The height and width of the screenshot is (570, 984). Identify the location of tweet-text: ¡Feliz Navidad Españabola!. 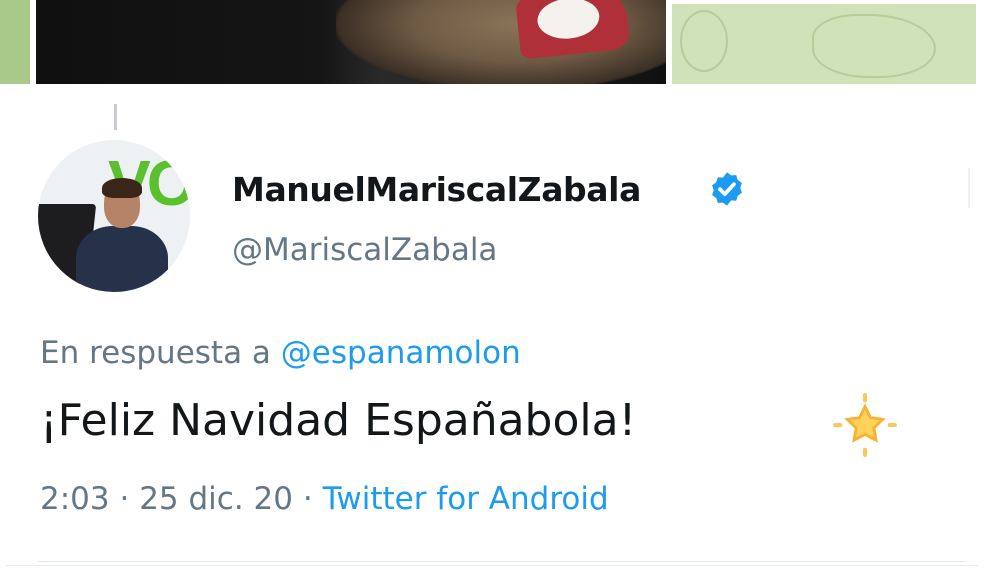
(338, 420).